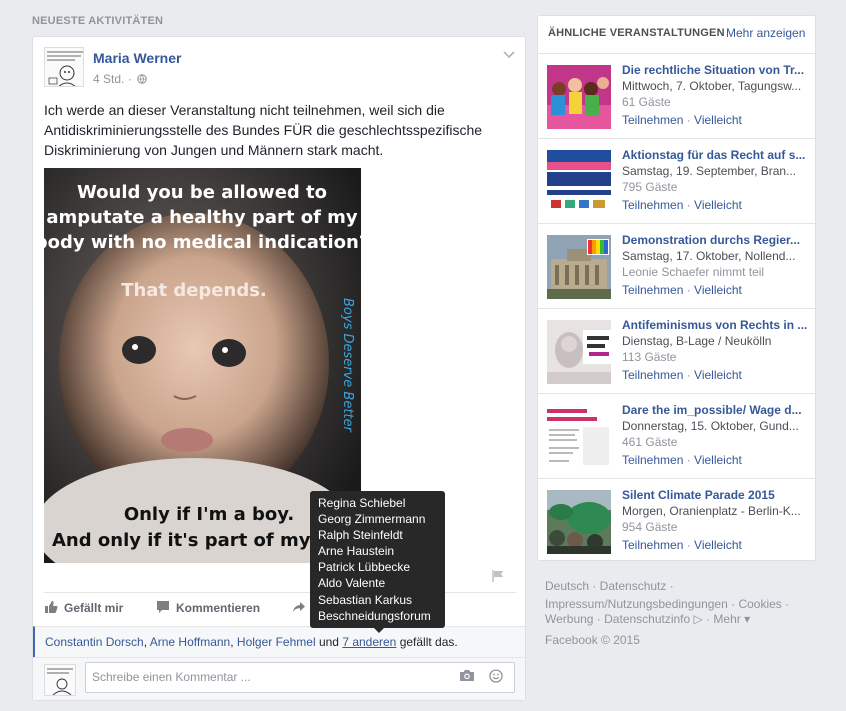 The width and height of the screenshot is (846, 711). What do you see at coordinates (137, 58) in the screenshot?
I see `author-name: Maria Werner` at bounding box center [137, 58].